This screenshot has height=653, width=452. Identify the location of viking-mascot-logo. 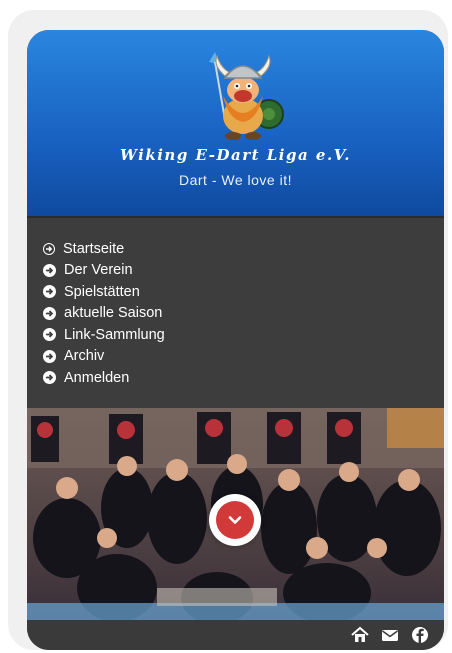
(242, 96).